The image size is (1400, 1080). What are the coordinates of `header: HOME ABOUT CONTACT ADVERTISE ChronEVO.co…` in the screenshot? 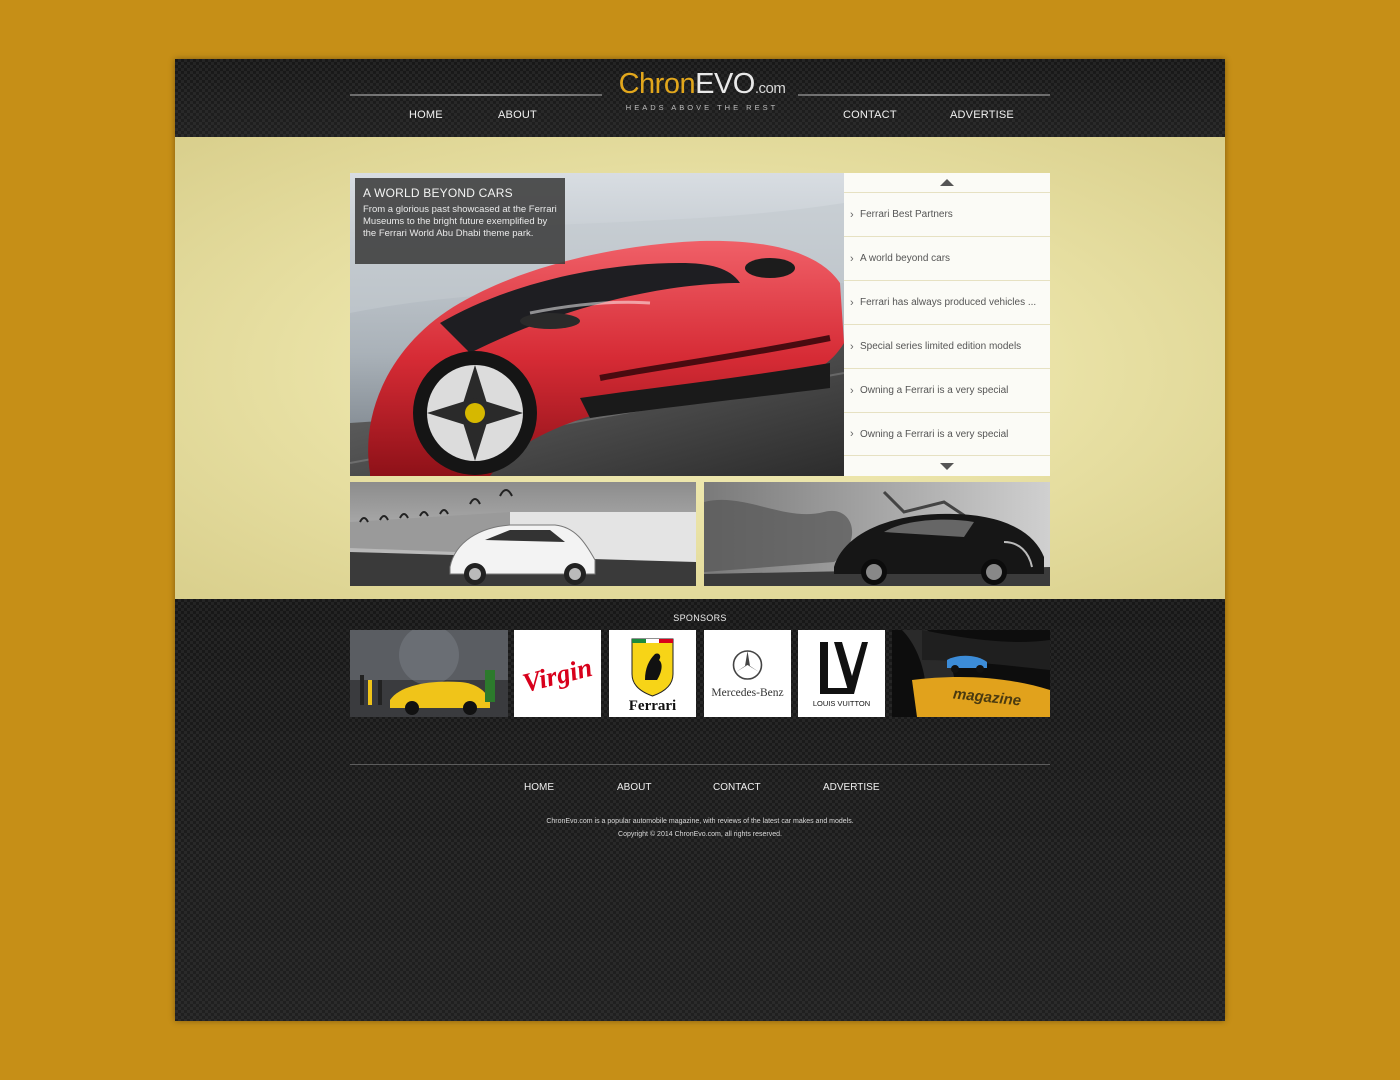 It's located at (700, 98).